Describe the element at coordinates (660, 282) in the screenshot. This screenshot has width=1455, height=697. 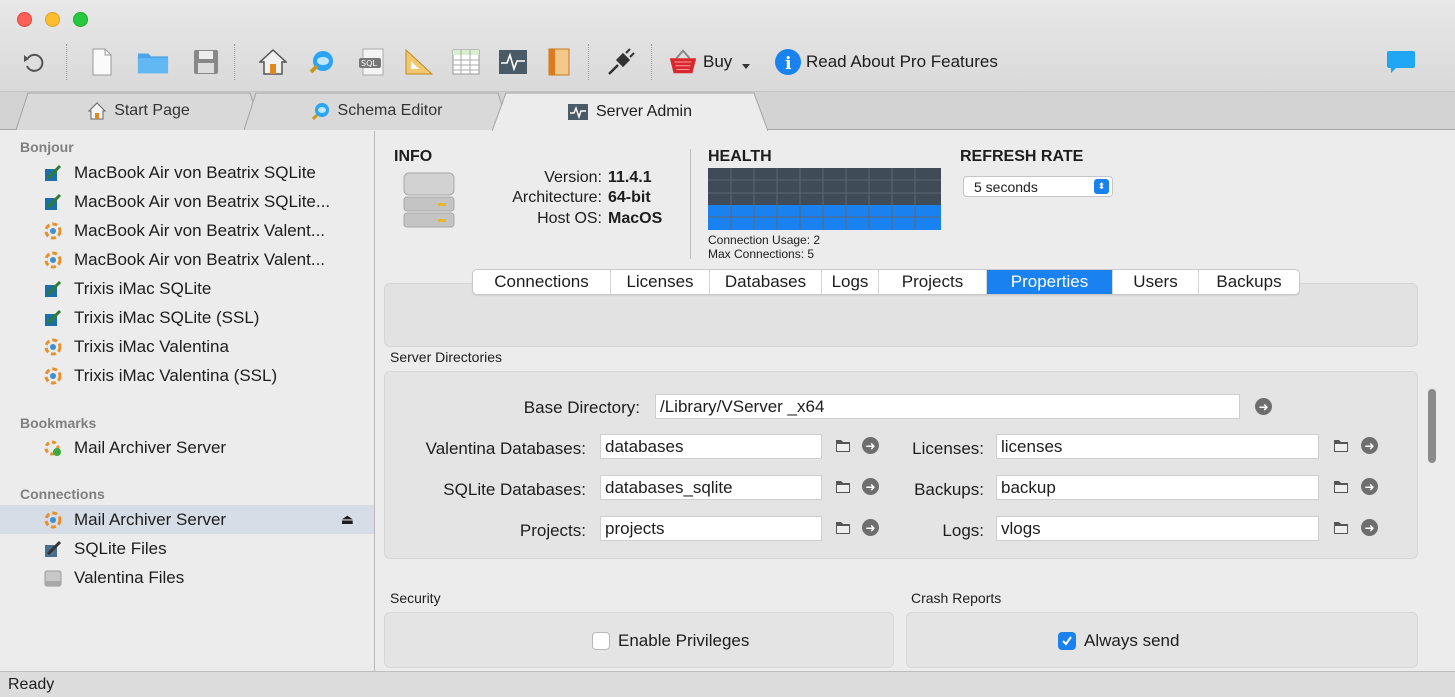
I see `subtab-licenses: Licenses` at that location.